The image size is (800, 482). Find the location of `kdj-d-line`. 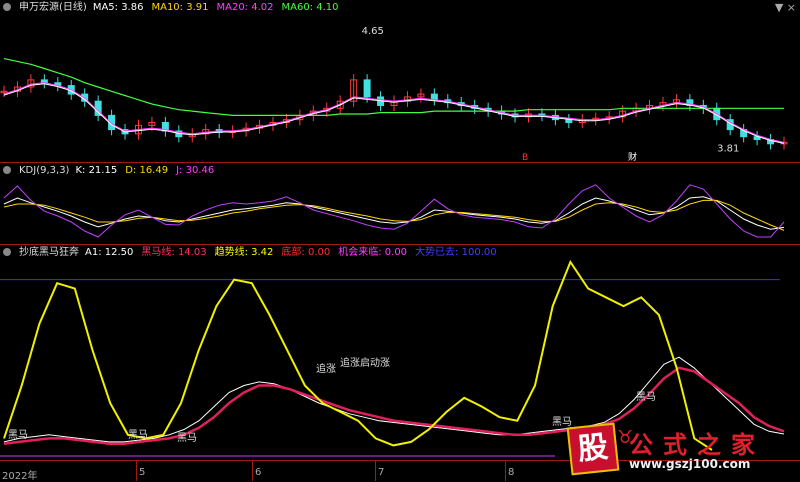

kdj-d-line is located at coordinates (394, 215).